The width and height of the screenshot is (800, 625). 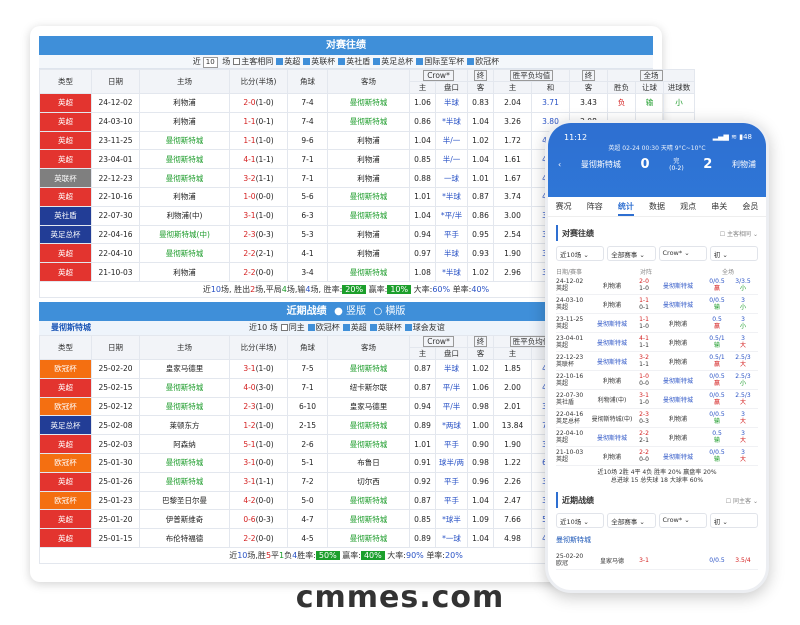 What do you see at coordinates (481, 75) in the screenshot?
I see `settle-select: 终` at bounding box center [481, 75].